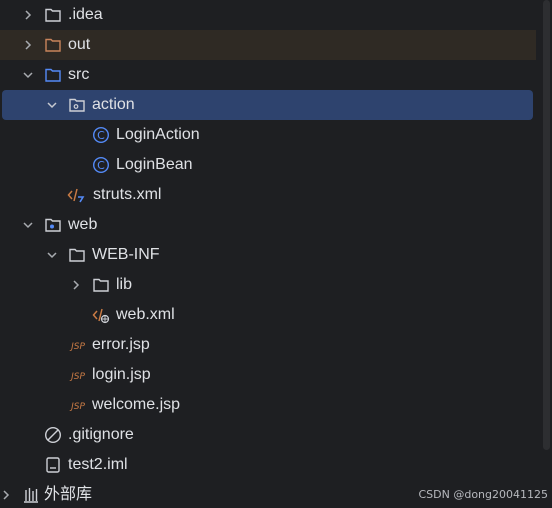  I want to click on tree-item-gitignore: .gitignore, so click(268, 435).